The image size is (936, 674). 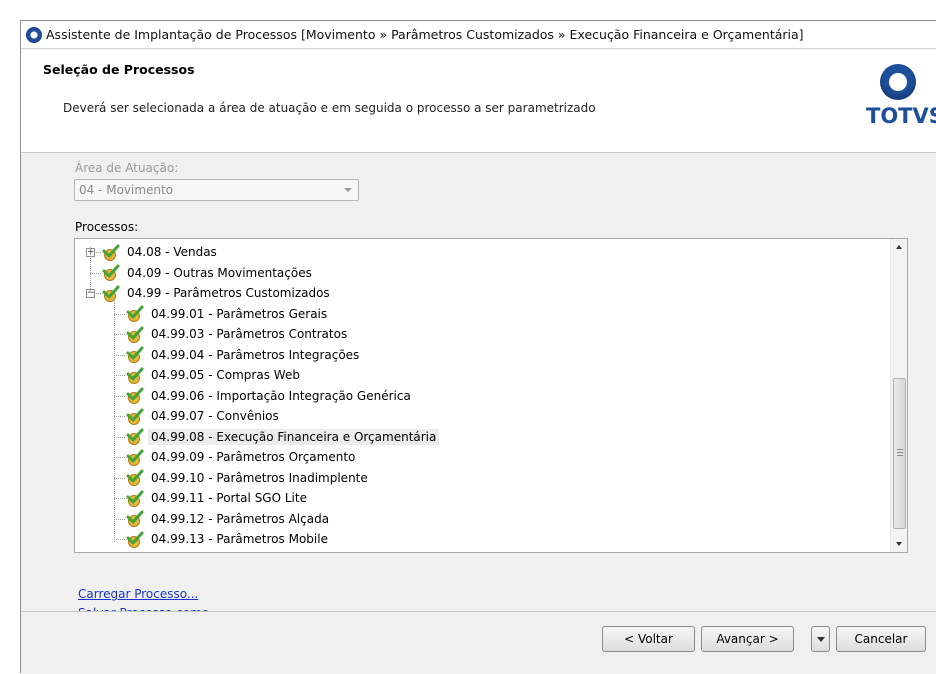 I want to click on tree-item: 04.99.07 - Convênios, so click(x=203, y=416).